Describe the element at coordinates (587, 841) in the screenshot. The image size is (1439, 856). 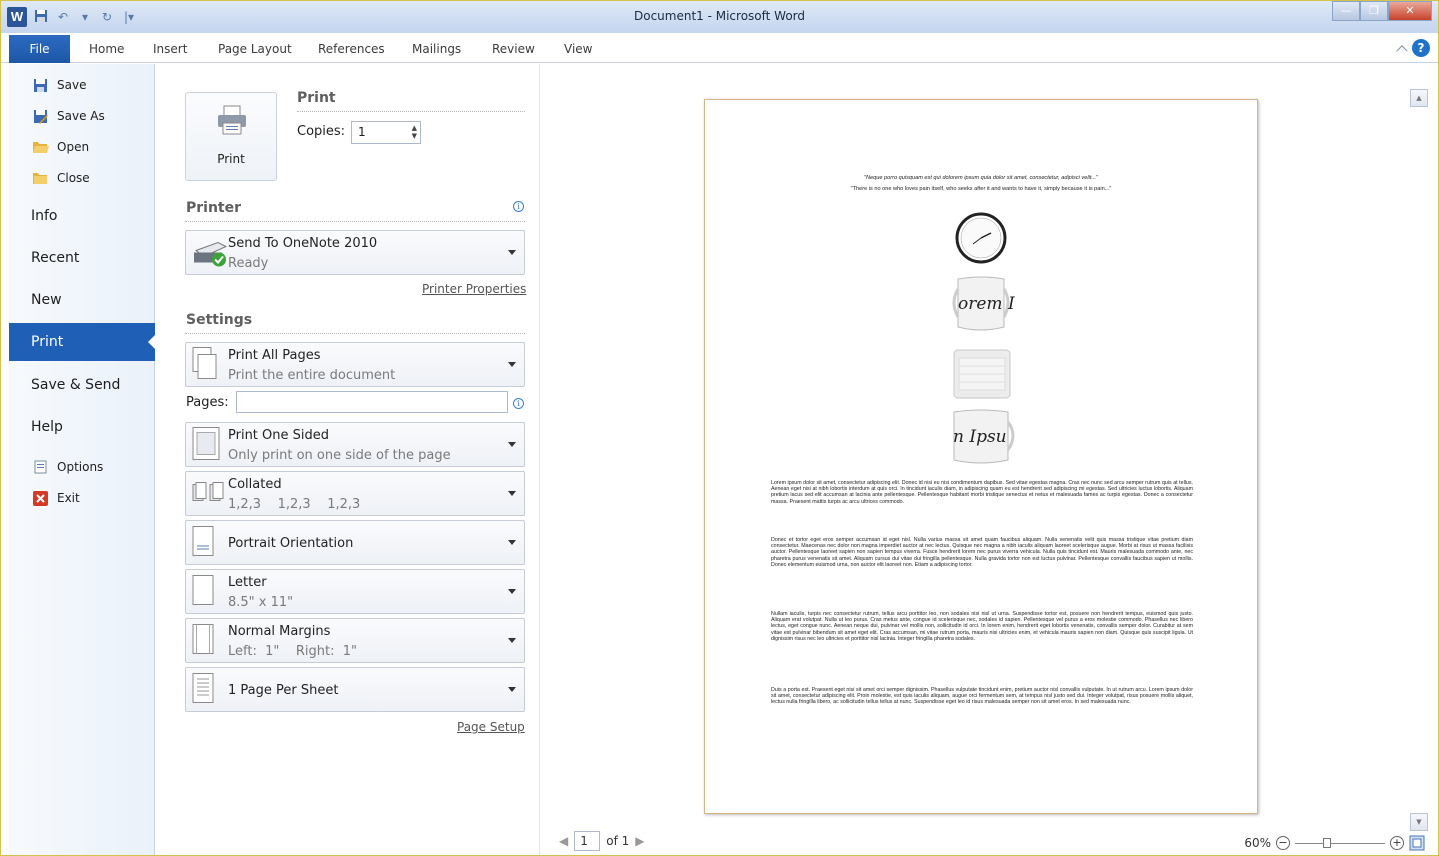
I see `current-page-input: 1` at that location.